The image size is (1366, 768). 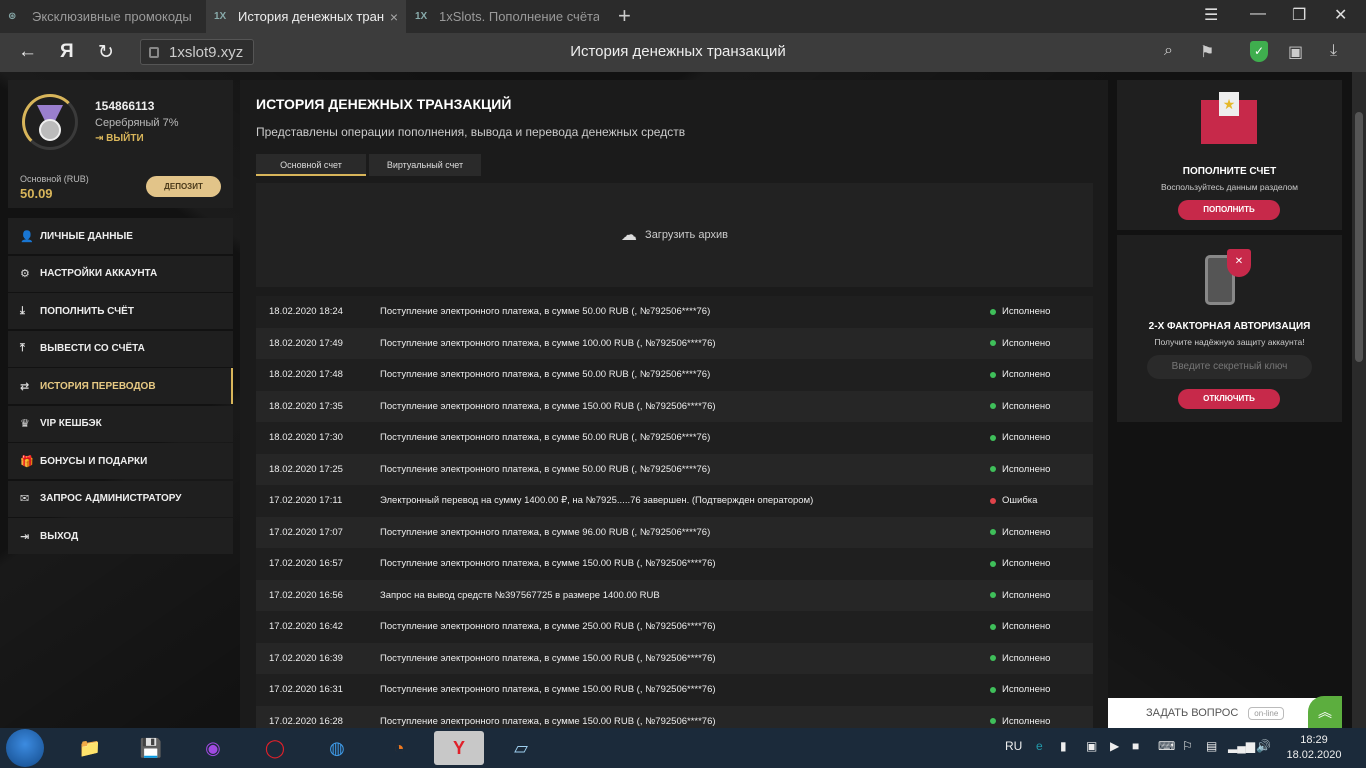 I want to click on replenish-button: ПОПОЛНИТЬ, so click(x=1229, y=210).